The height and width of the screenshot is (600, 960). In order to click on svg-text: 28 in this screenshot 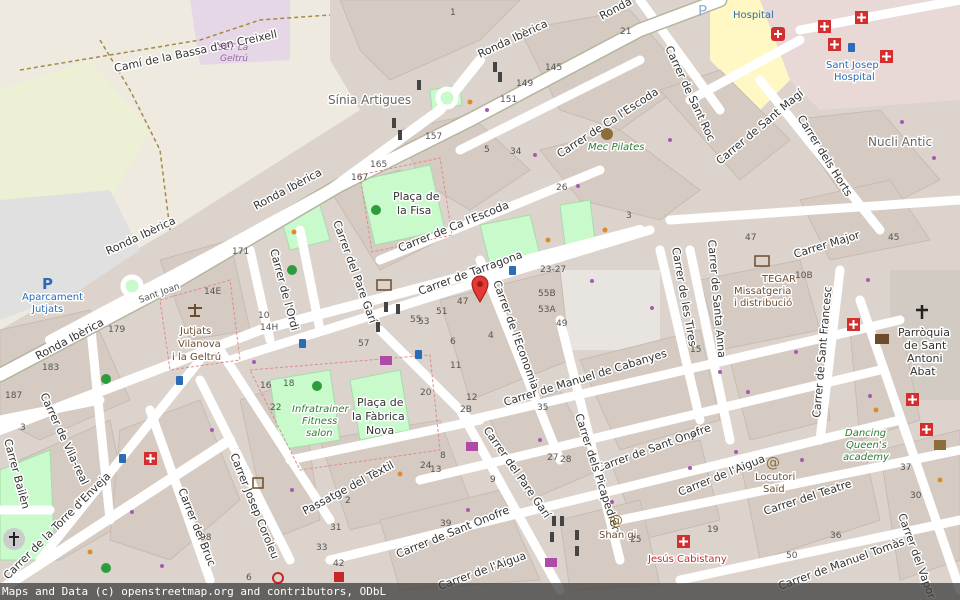, I will do `click(566, 460)`.